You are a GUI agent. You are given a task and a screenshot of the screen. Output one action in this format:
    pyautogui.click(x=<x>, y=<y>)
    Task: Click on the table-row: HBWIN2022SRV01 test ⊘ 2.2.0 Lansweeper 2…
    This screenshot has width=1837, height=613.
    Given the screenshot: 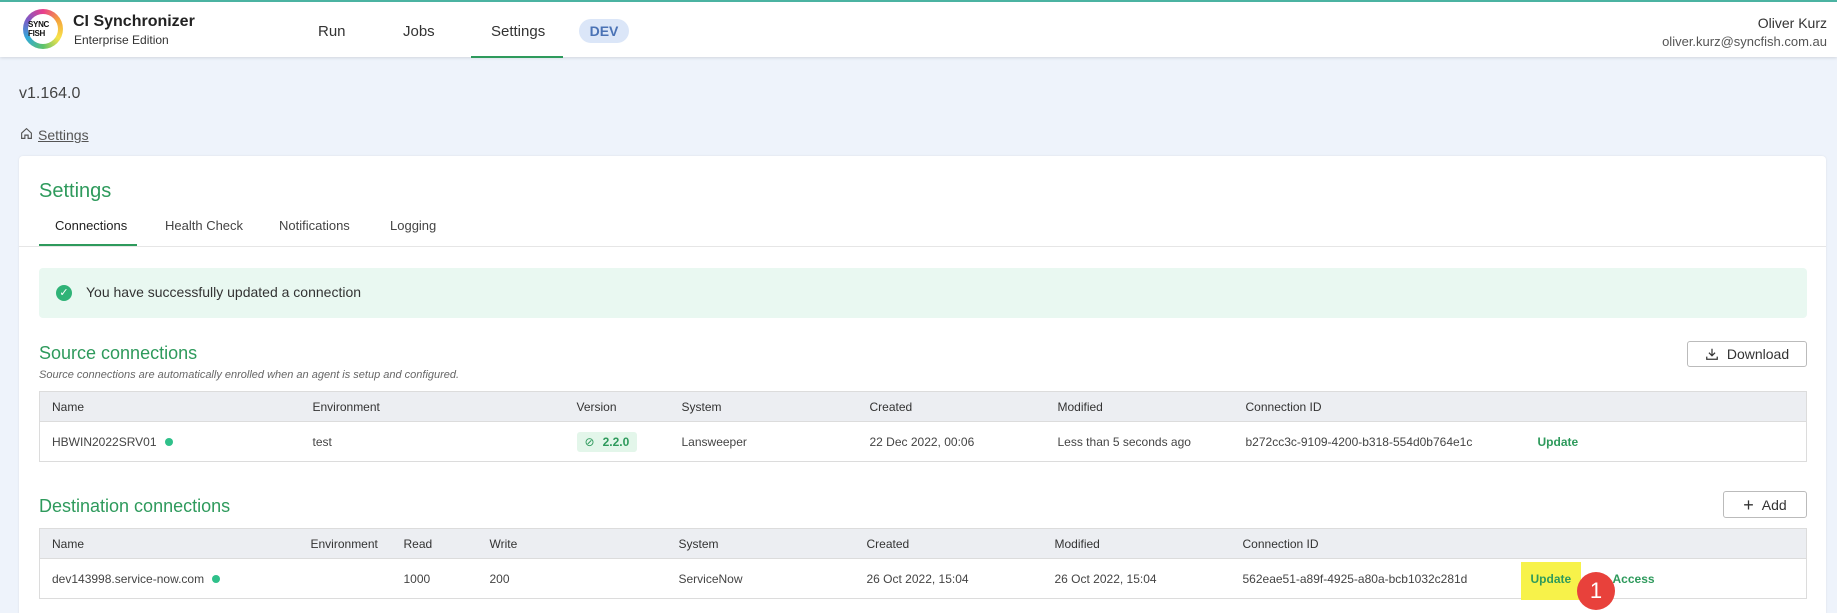 What is the action you would take?
    pyautogui.click(x=923, y=442)
    